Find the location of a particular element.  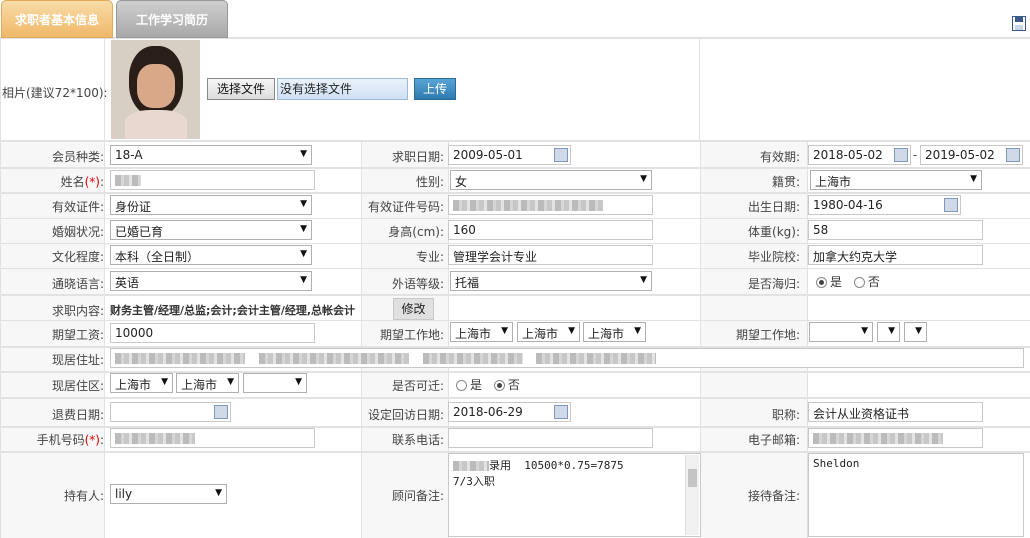

holder-select: lily ▼ is located at coordinates (168, 494).